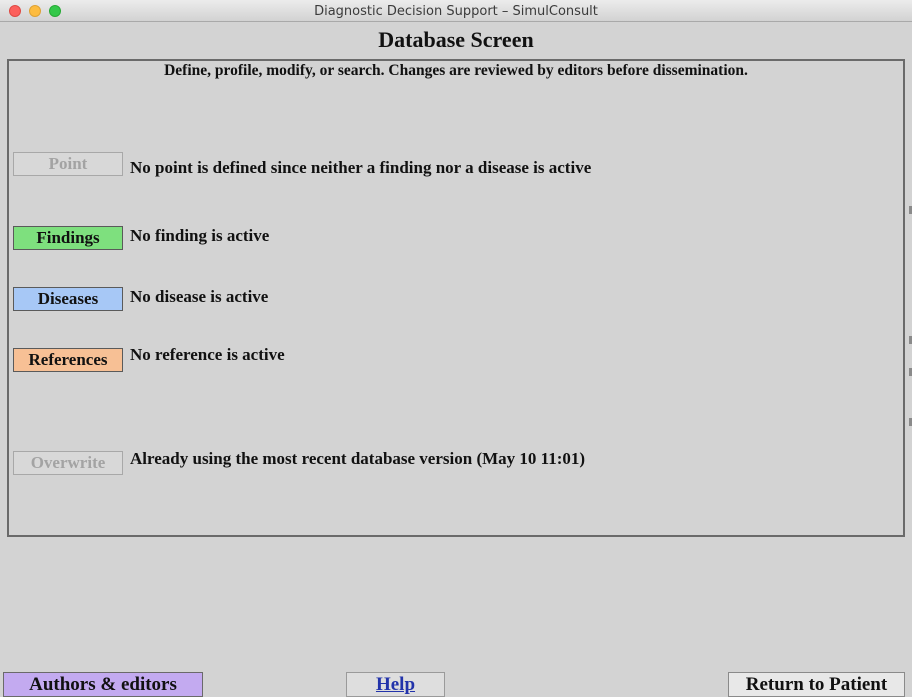 This screenshot has height=697, width=912. What do you see at coordinates (395, 684) in the screenshot?
I see `help-link: Help` at bounding box center [395, 684].